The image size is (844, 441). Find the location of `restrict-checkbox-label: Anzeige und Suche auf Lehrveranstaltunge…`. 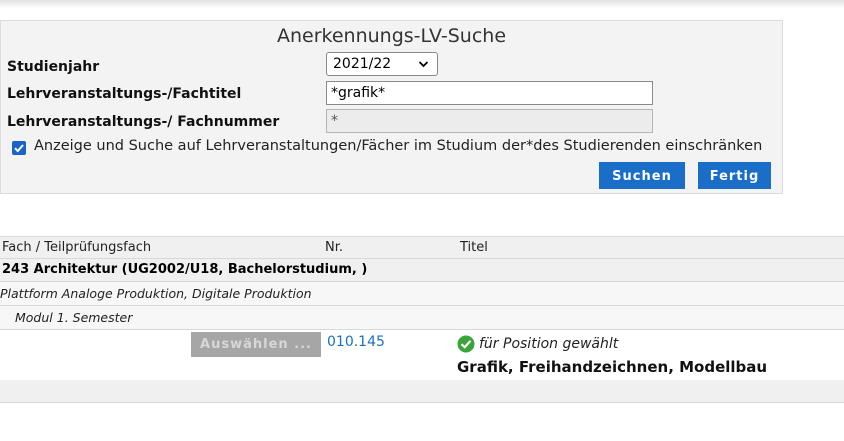

restrict-checkbox-label: Anzeige und Suche auf Lehrveranstaltunge… is located at coordinates (398, 146).